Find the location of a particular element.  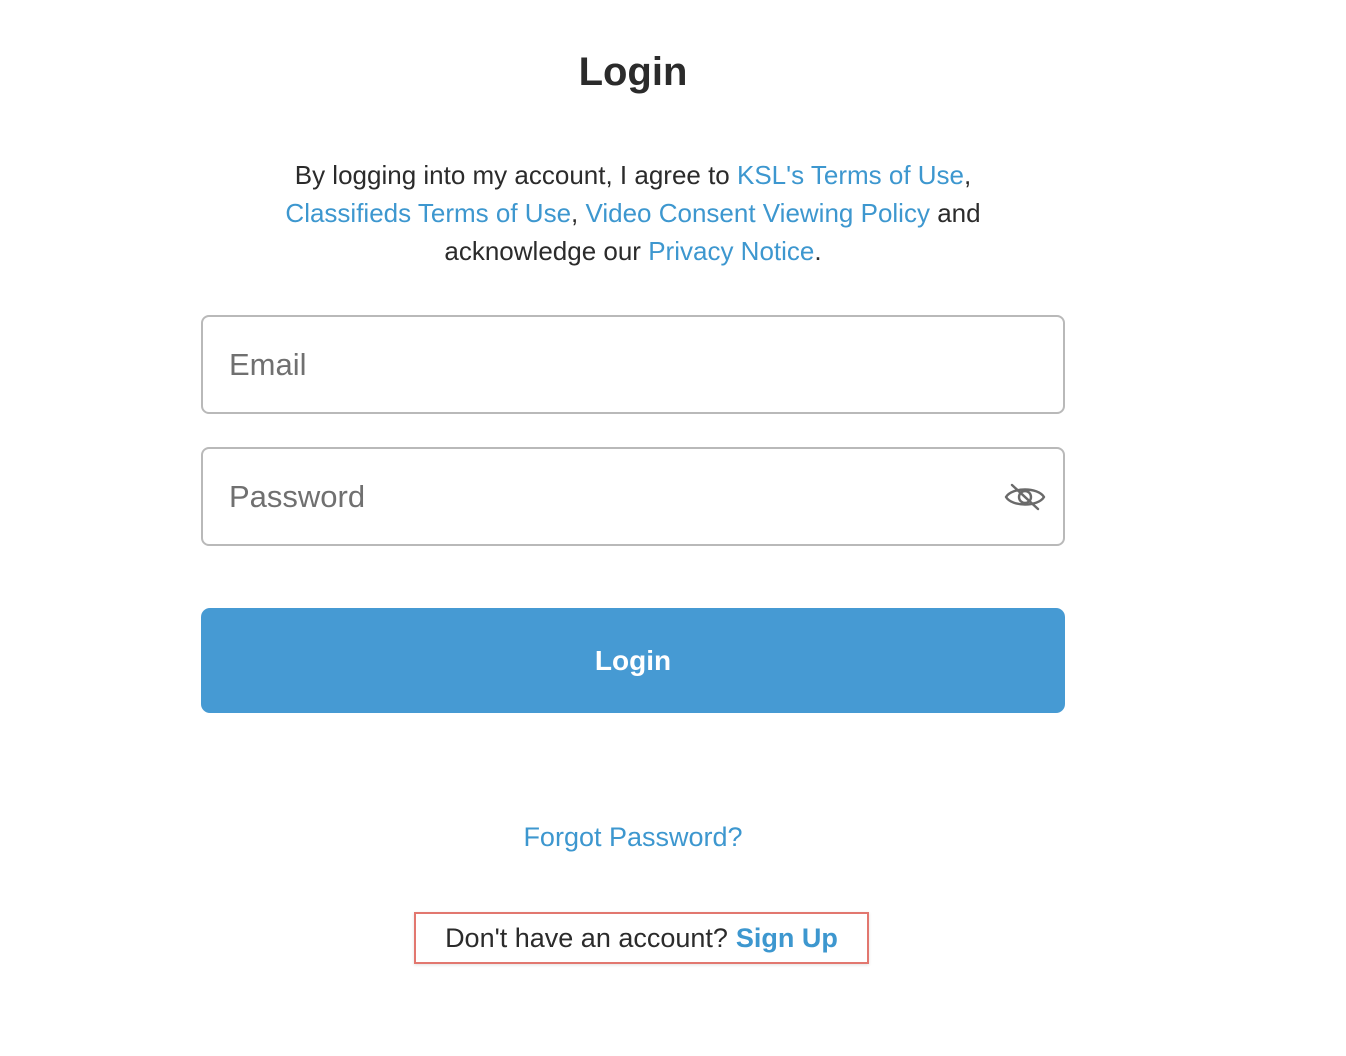

eye-slash-icon is located at coordinates (1025, 497).